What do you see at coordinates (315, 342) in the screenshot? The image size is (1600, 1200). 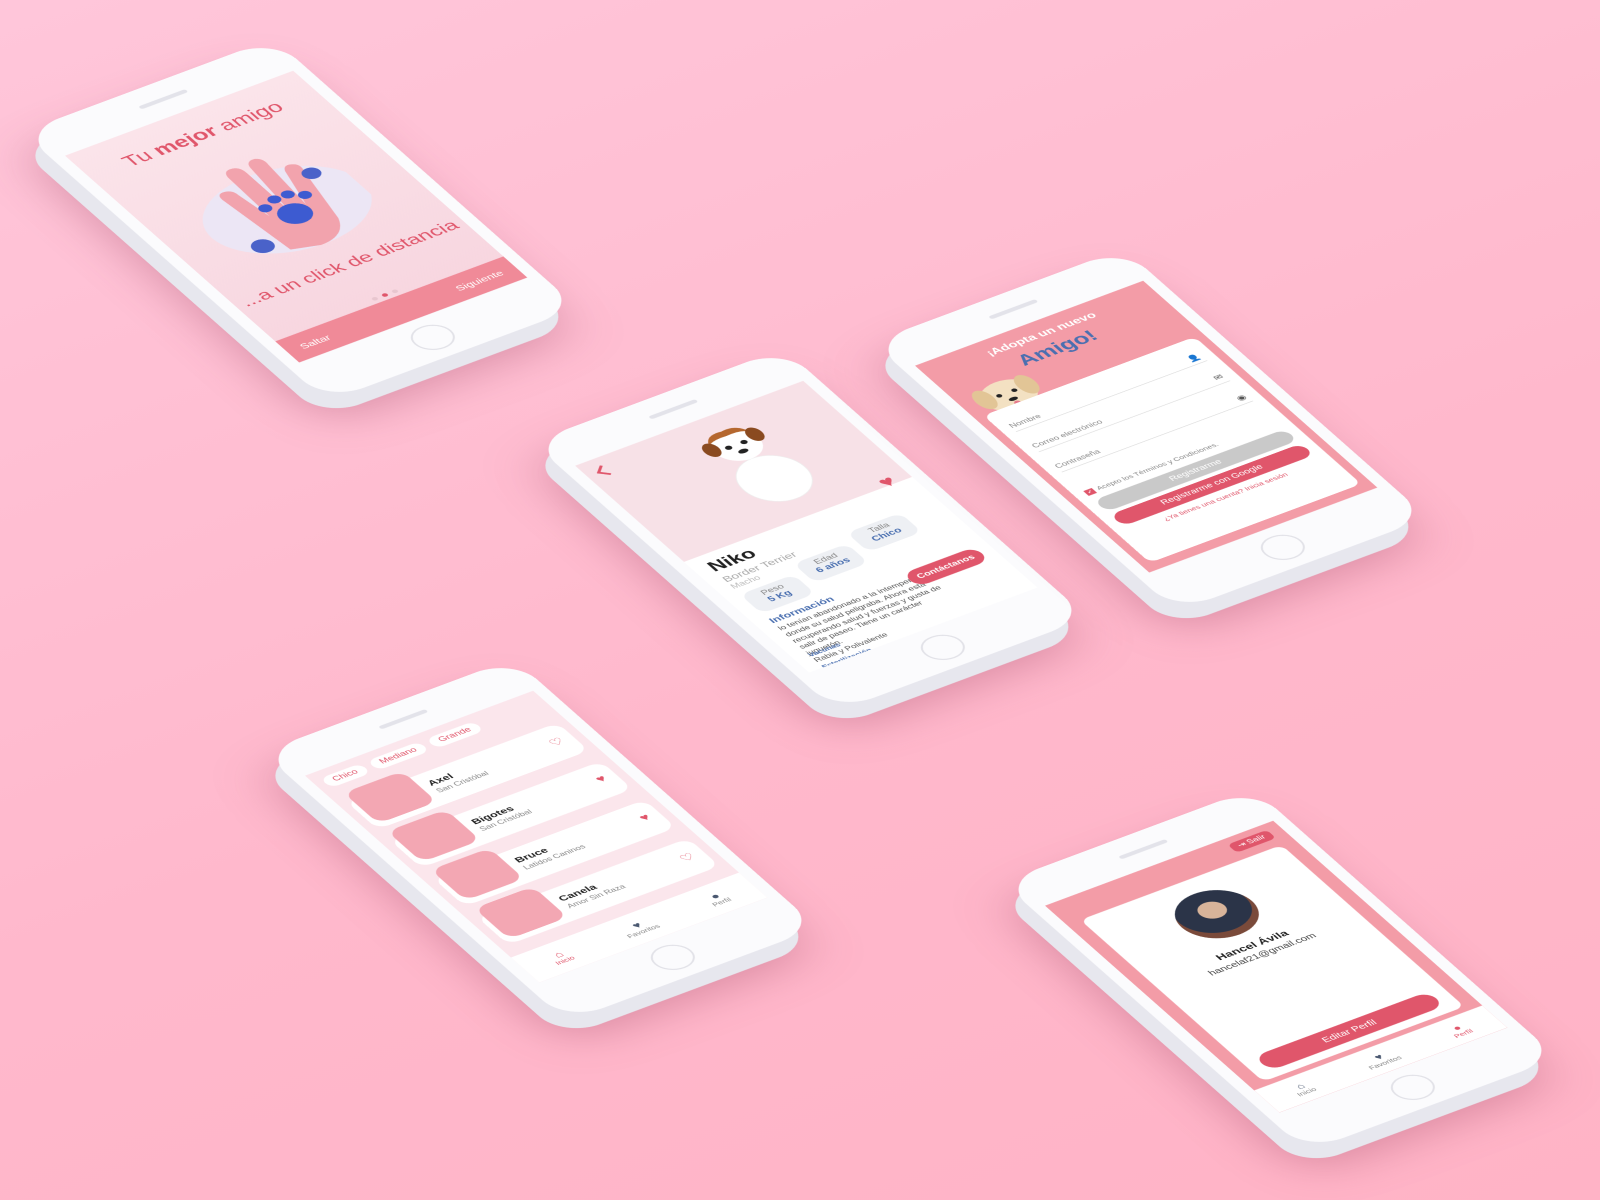 I see `skip-button: Saltar` at bounding box center [315, 342].